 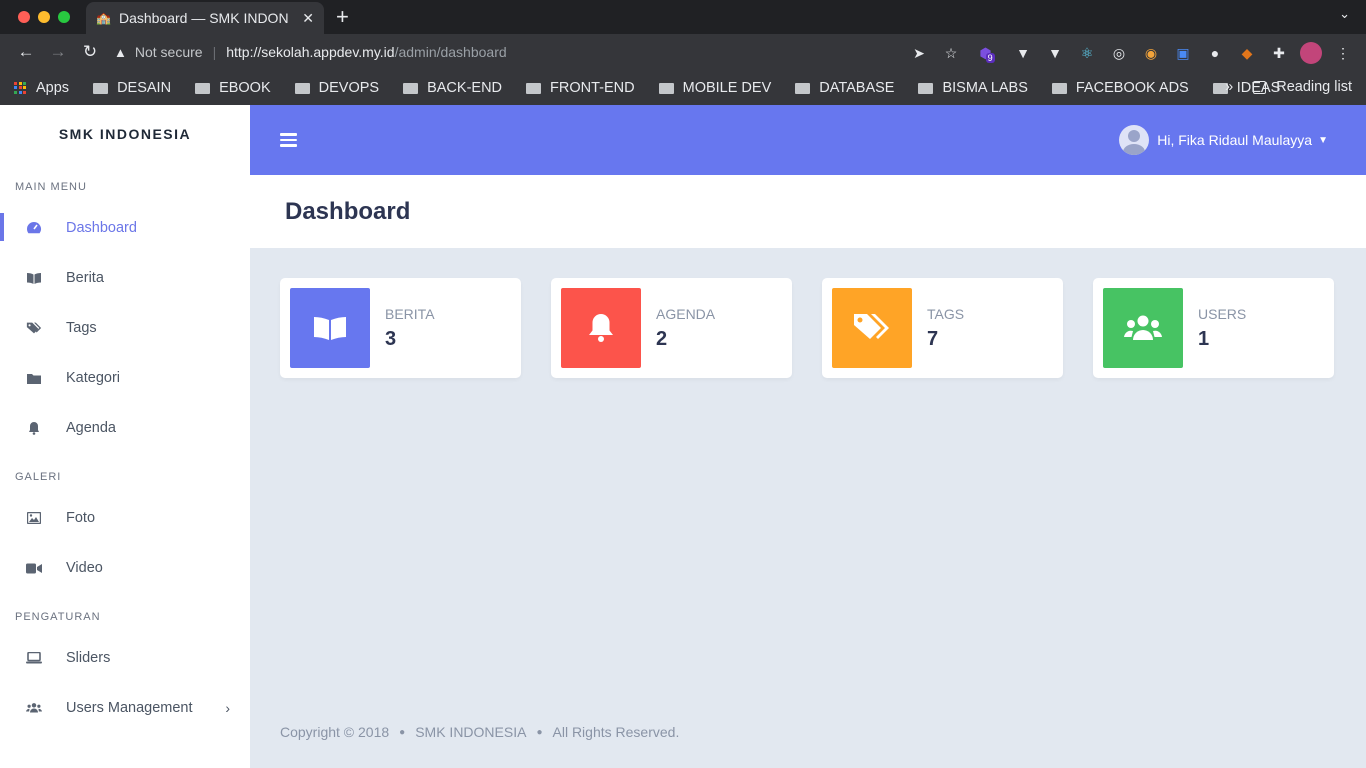 I want to click on bookmark-folder: DESAIN, so click(x=132, y=88).